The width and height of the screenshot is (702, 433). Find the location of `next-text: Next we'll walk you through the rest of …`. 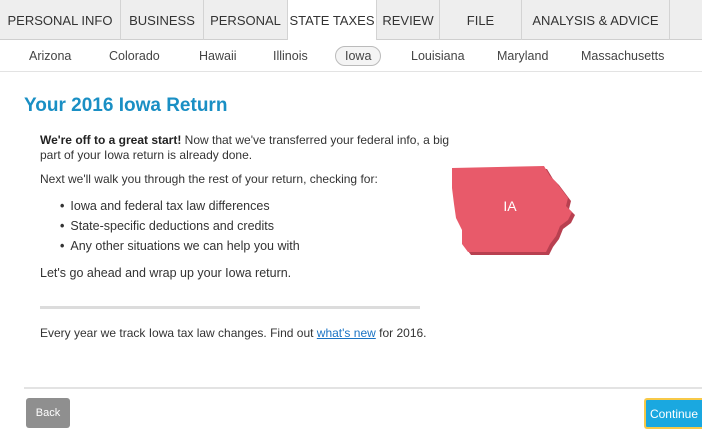

next-text: Next we'll walk you through the rest of … is located at coordinates (209, 179).